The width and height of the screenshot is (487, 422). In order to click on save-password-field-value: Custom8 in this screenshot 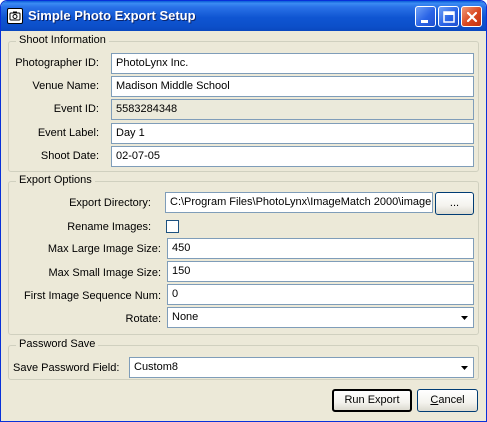, I will do `click(156, 367)`.